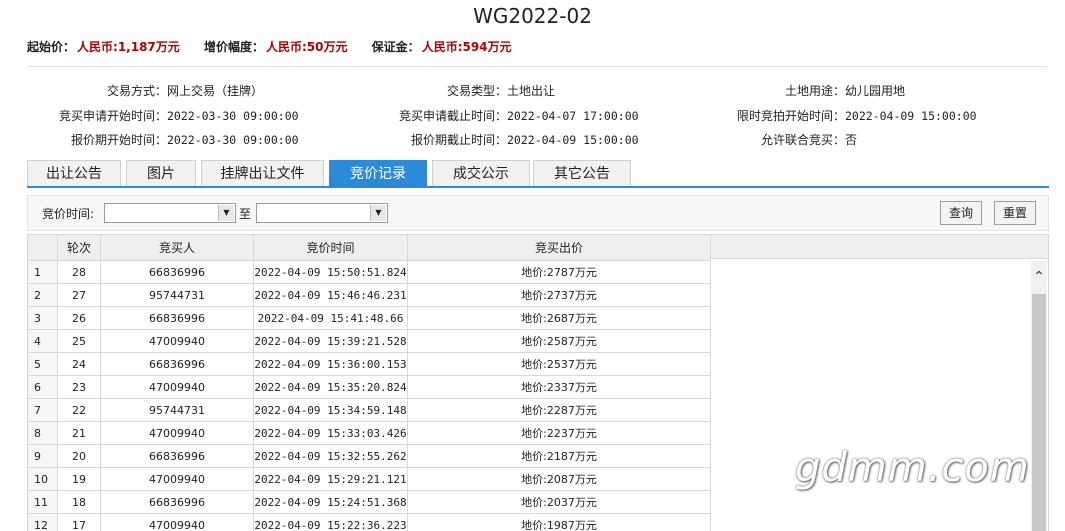 Image resolution: width=1065 pixels, height=531 pixels. I want to click on info-key: 竞买申请开始时间：, so click(97, 115).